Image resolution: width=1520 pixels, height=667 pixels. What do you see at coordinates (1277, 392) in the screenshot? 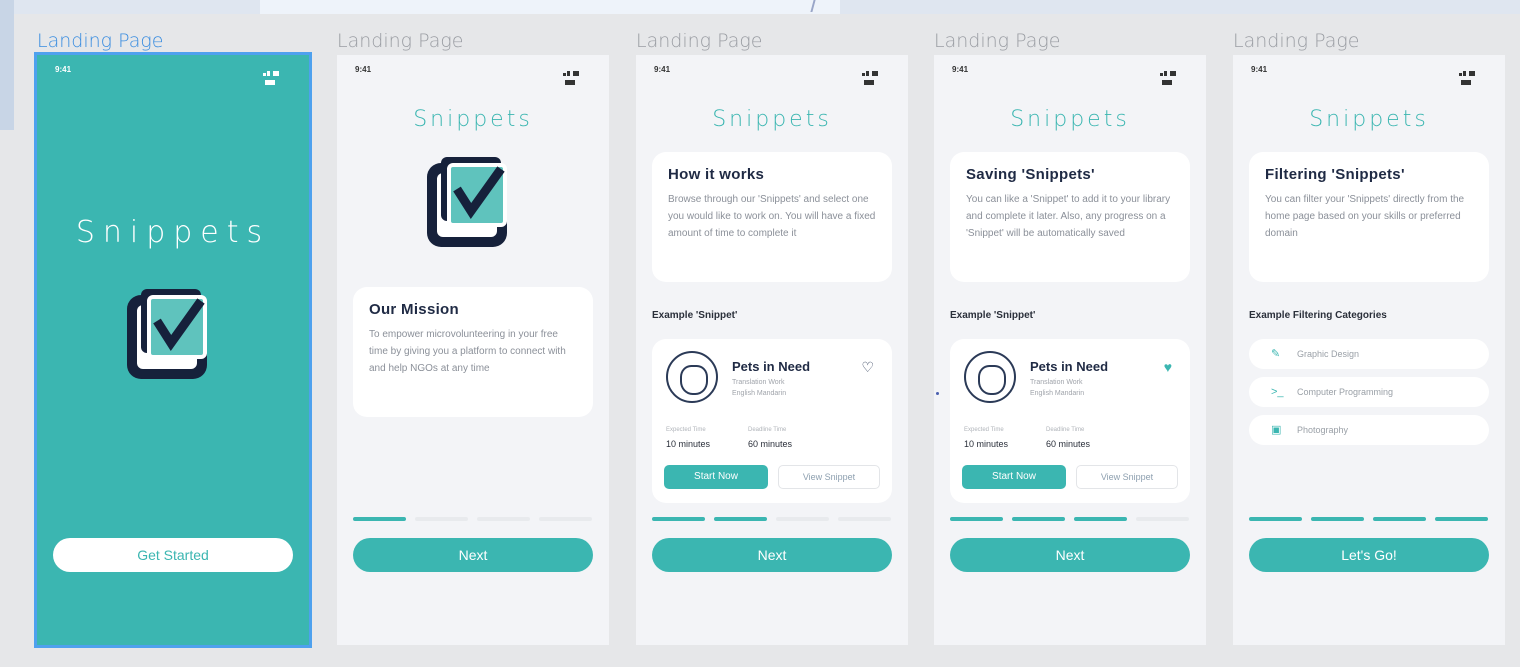
I see `terminal-icon: >_` at bounding box center [1277, 392].